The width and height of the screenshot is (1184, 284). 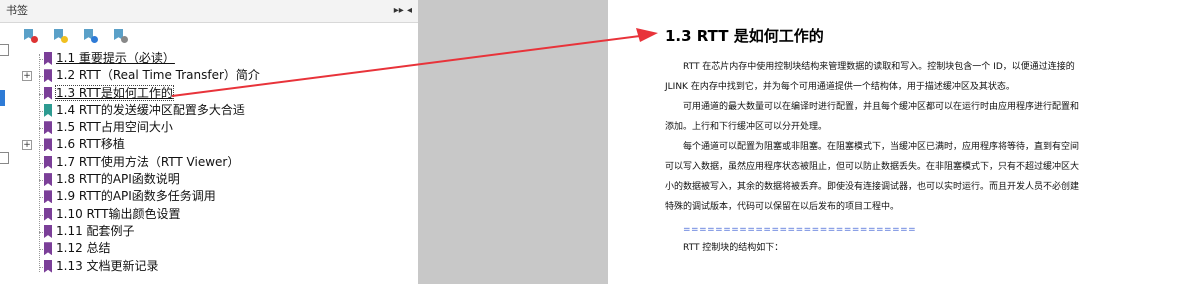 I want to click on annotation-arrow, so click(x=414, y=62).